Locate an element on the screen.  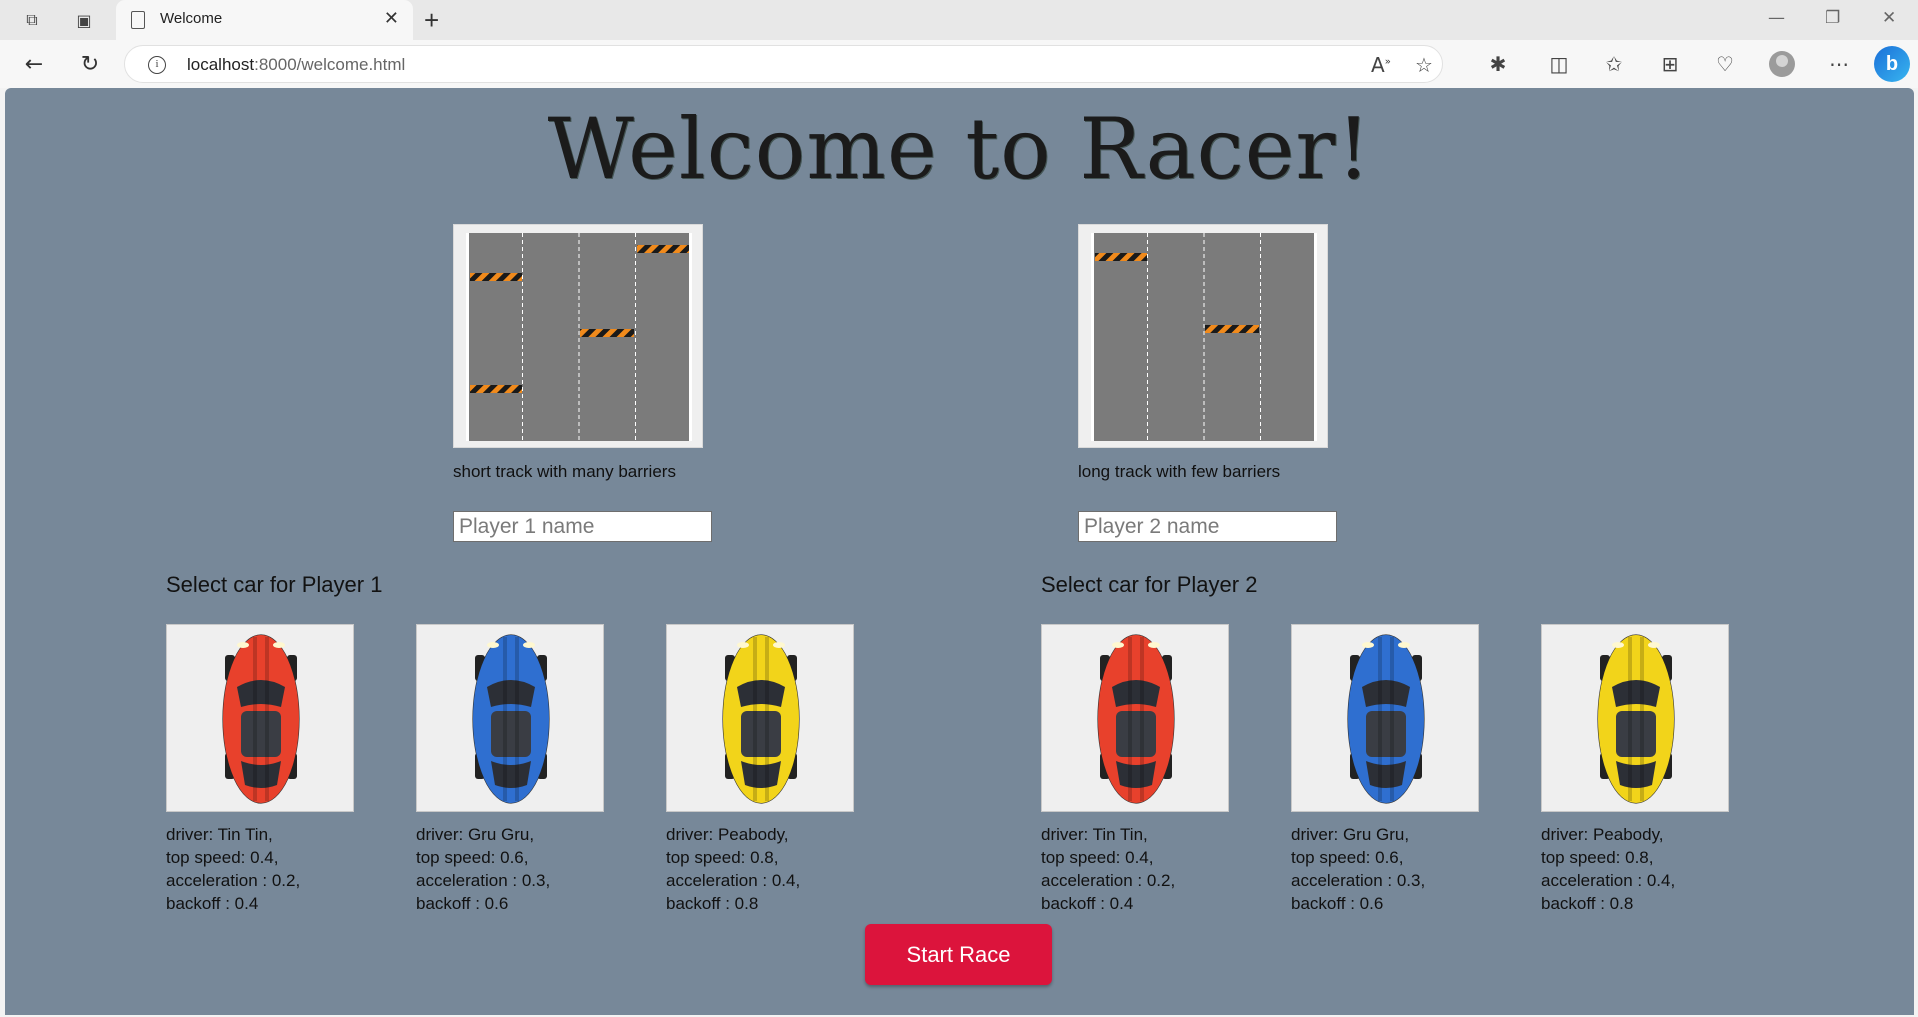
track-option-short is located at coordinates (578, 336).